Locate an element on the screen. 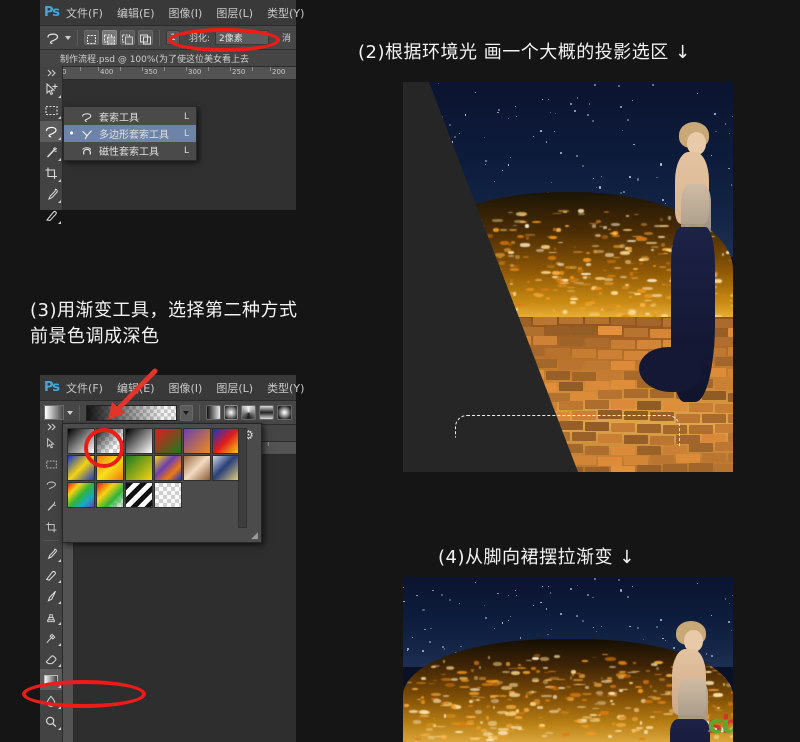  gradient-picker-scrollbar is located at coordinates (242, 478).